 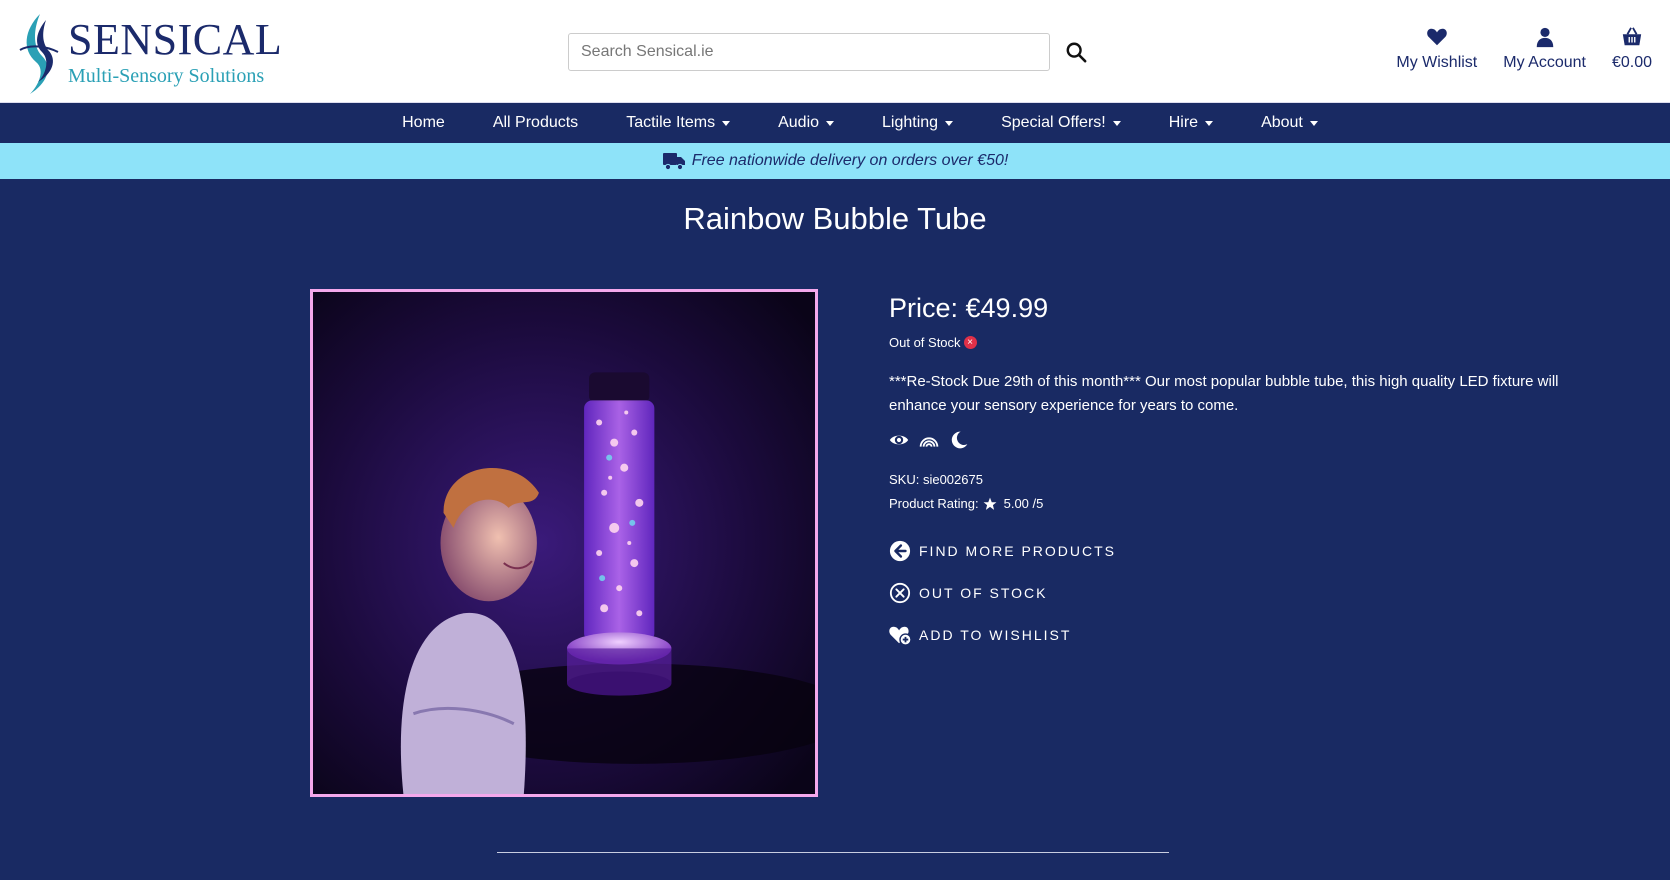 What do you see at coordinates (1229, 635) in the screenshot?
I see `add-to-wishlist-button: Add to Wishlist` at bounding box center [1229, 635].